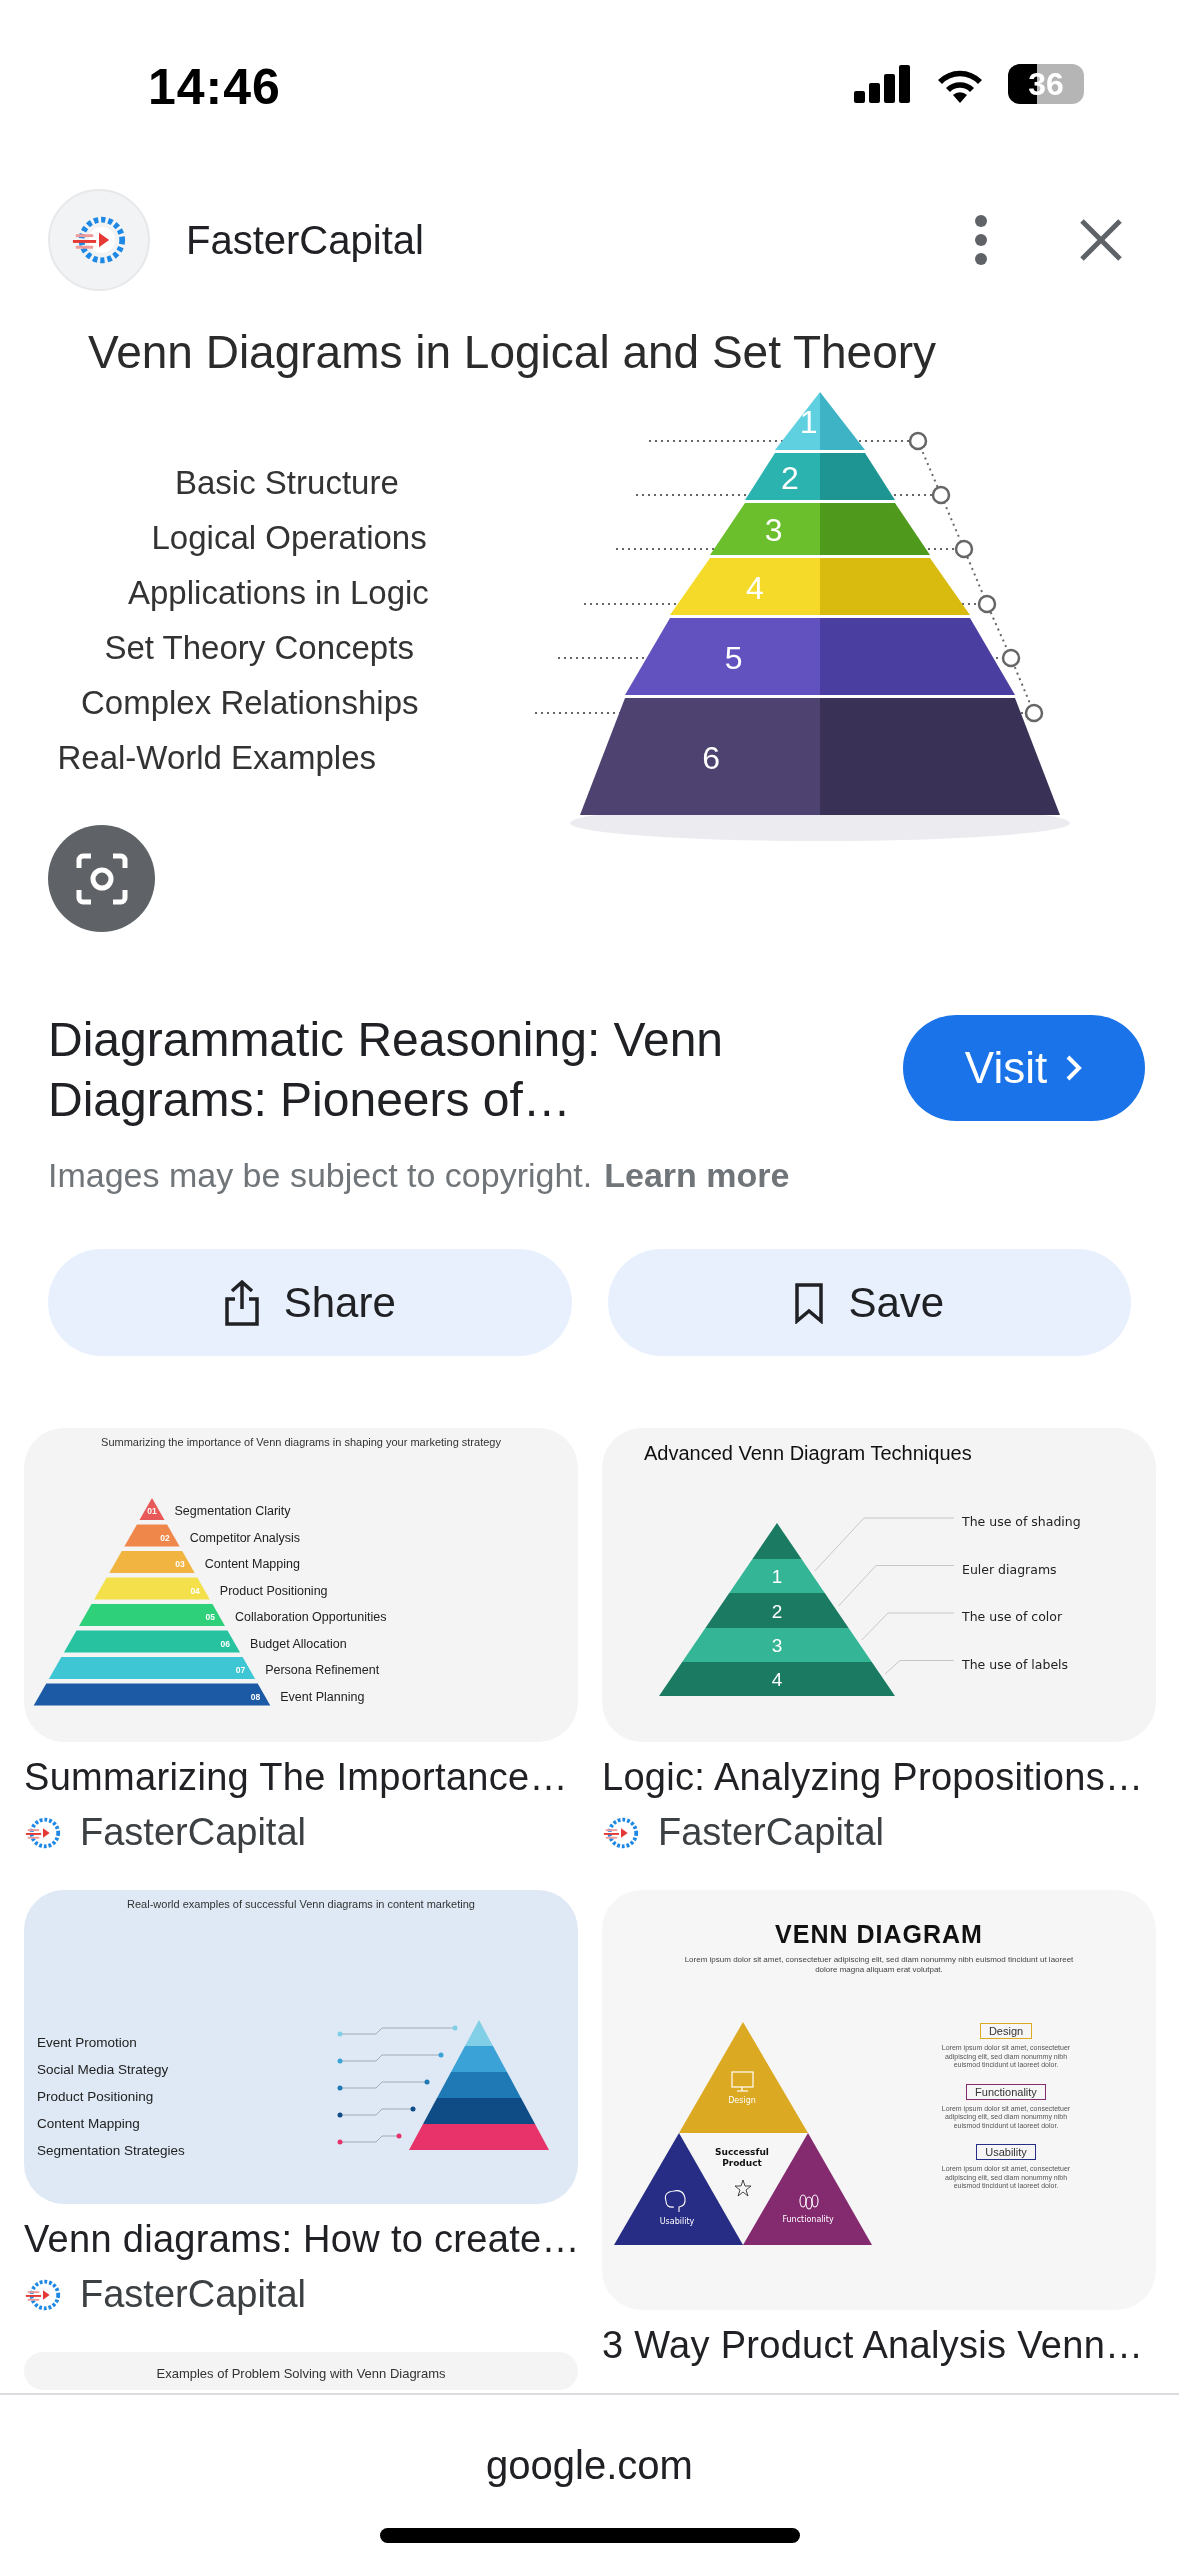 This screenshot has width=1179, height=2556. Describe the element at coordinates (820, 476) in the screenshot. I see `pyramid-tier: 2` at that location.